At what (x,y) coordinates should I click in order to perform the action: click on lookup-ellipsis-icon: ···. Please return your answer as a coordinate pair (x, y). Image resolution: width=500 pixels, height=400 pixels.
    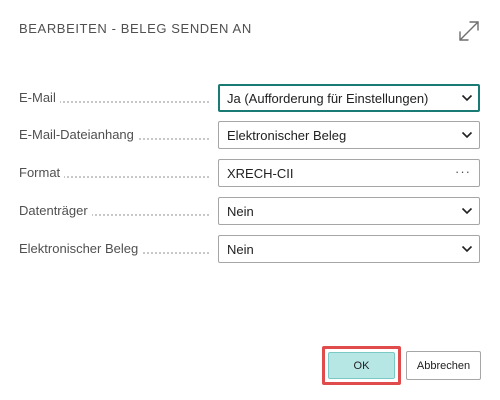
    Looking at the image, I should click on (463, 171).